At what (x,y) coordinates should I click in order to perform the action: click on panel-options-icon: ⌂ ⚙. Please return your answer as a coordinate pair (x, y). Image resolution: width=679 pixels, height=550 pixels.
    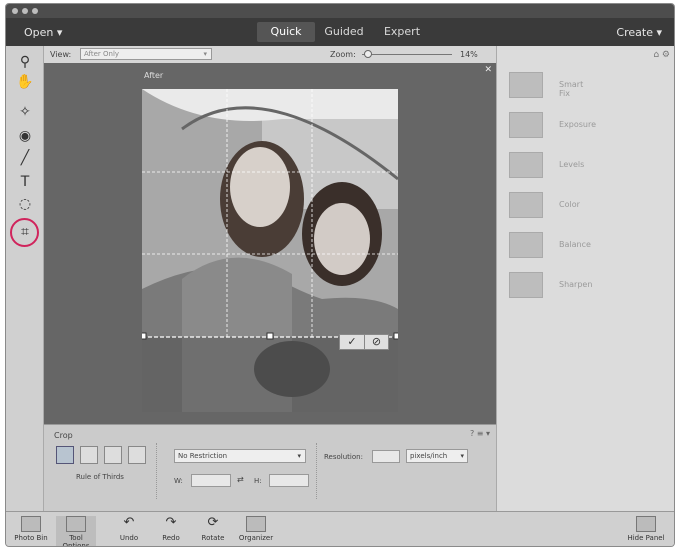
    Looking at the image, I should click on (661, 55).